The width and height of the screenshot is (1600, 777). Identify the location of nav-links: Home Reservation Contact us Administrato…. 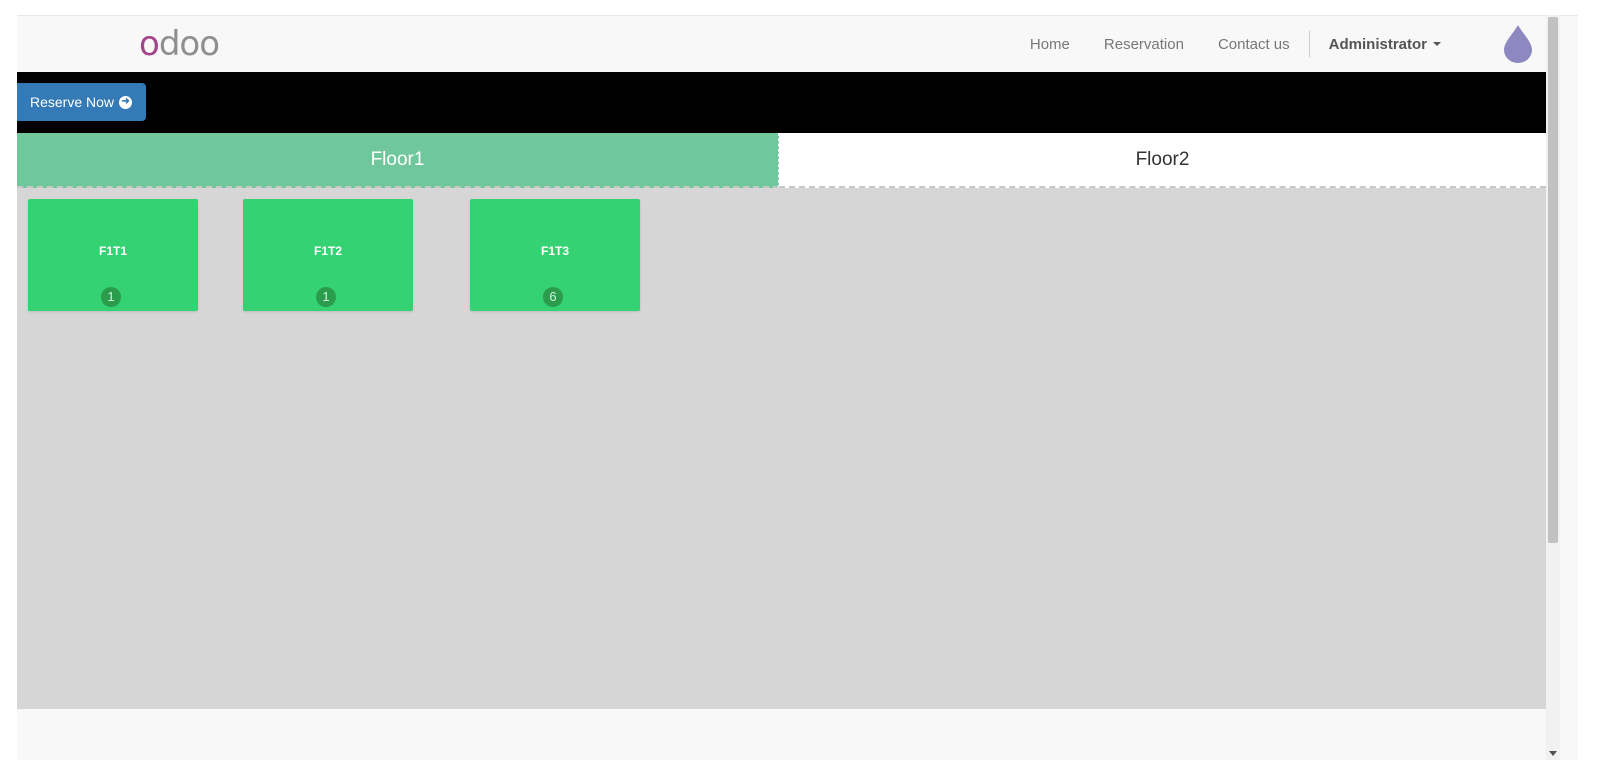
(1295, 44).